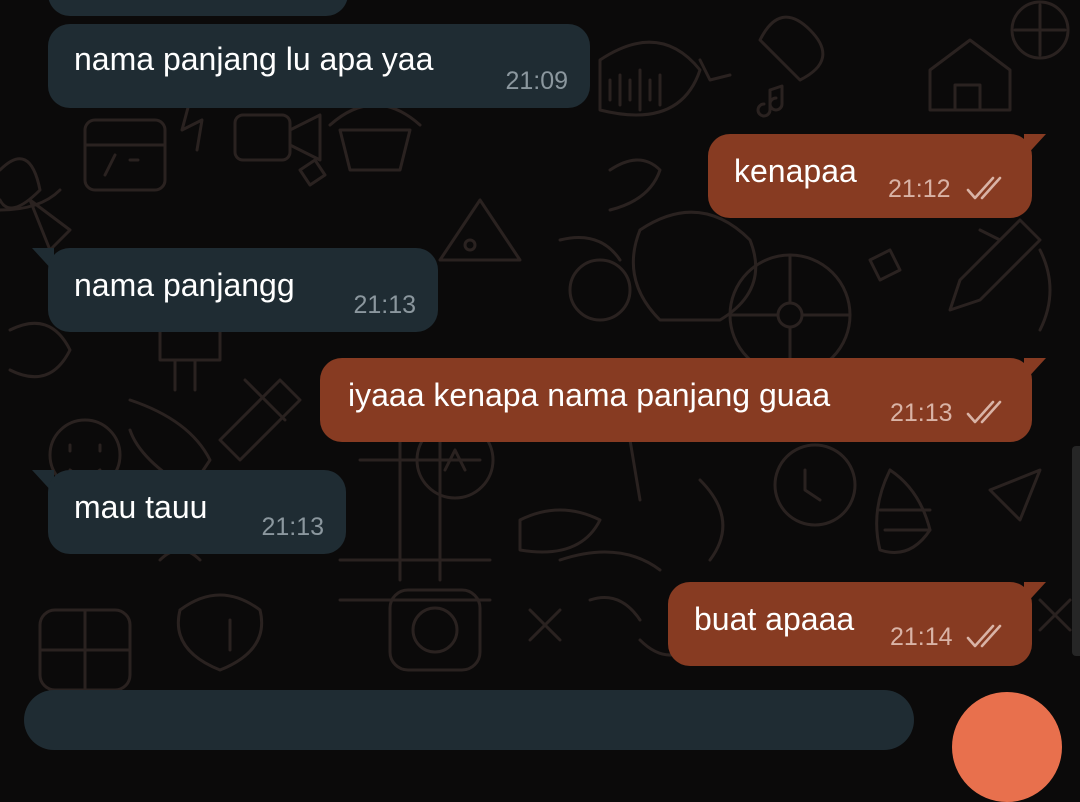 Image resolution: width=1080 pixels, height=802 pixels. I want to click on message-input-bar, so click(469, 720).